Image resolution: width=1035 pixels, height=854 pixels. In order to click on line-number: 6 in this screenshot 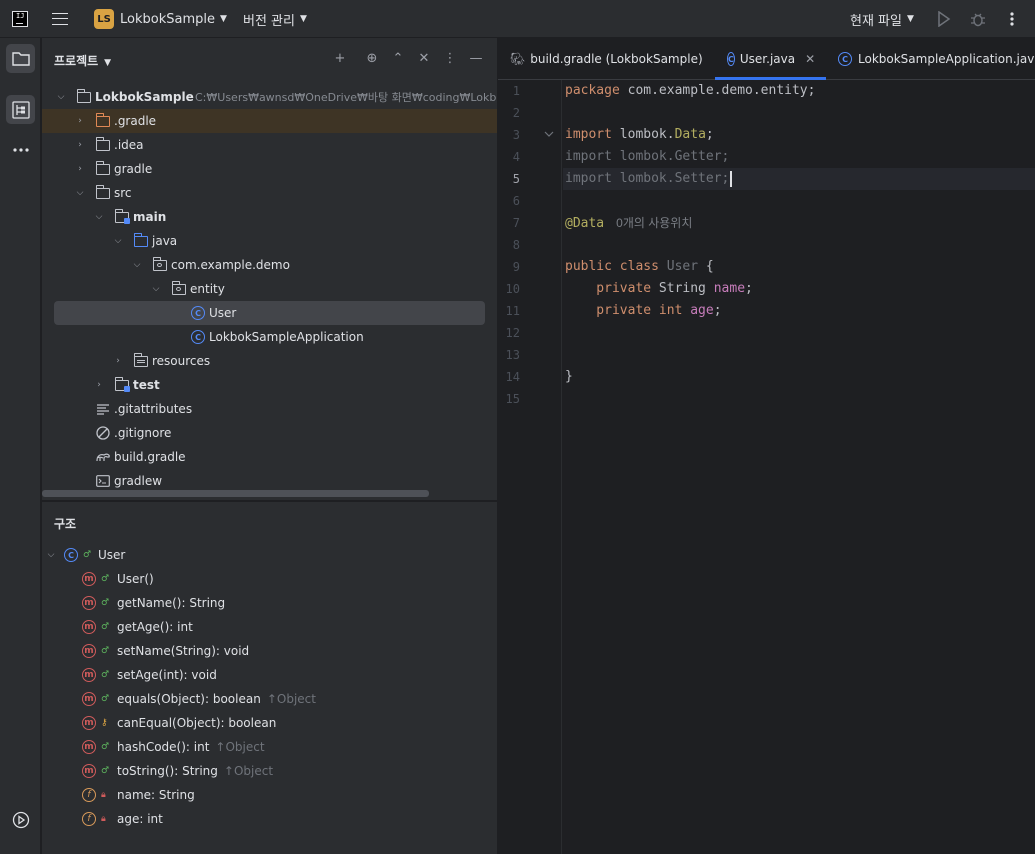, I will do `click(509, 201)`.